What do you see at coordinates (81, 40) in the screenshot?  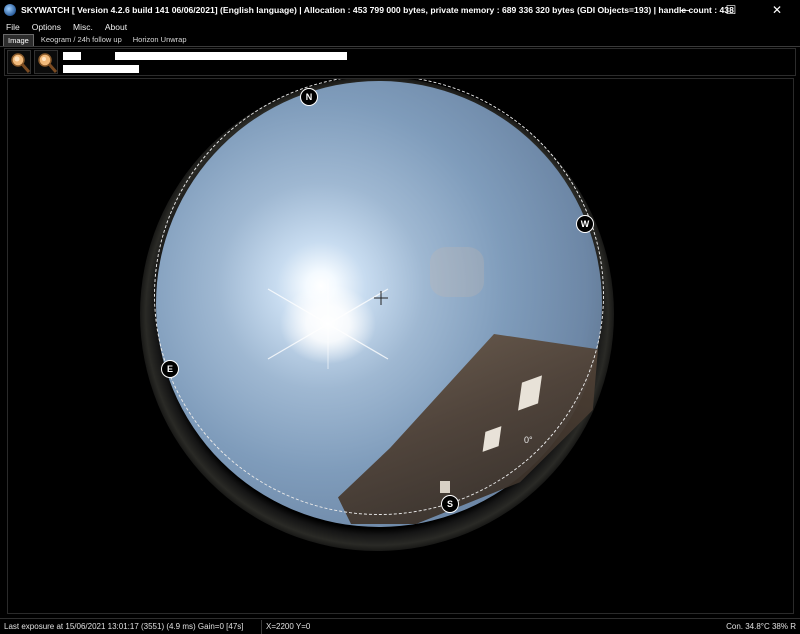 I see `tab-keogram: Keogram / 24h follow up` at bounding box center [81, 40].